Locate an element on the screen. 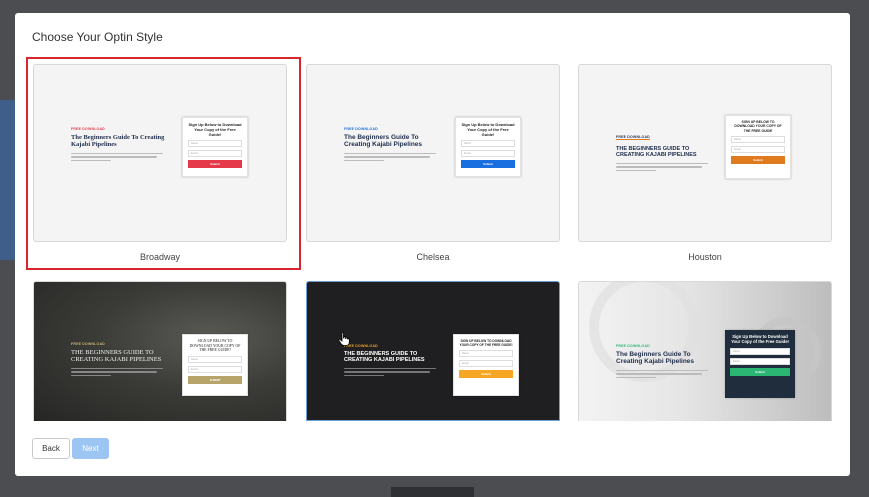 The width and height of the screenshot is (869, 497). preview-submit-button: SUBMIT is located at coordinates (215, 380).